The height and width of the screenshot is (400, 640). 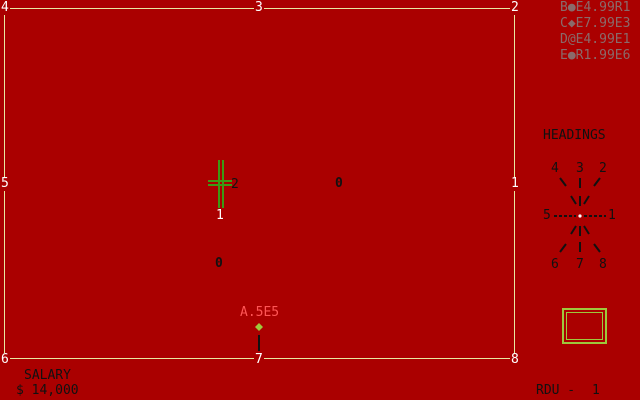 I want to click on flight-list-item: D@E4.99E1, so click(x=595, y=39).